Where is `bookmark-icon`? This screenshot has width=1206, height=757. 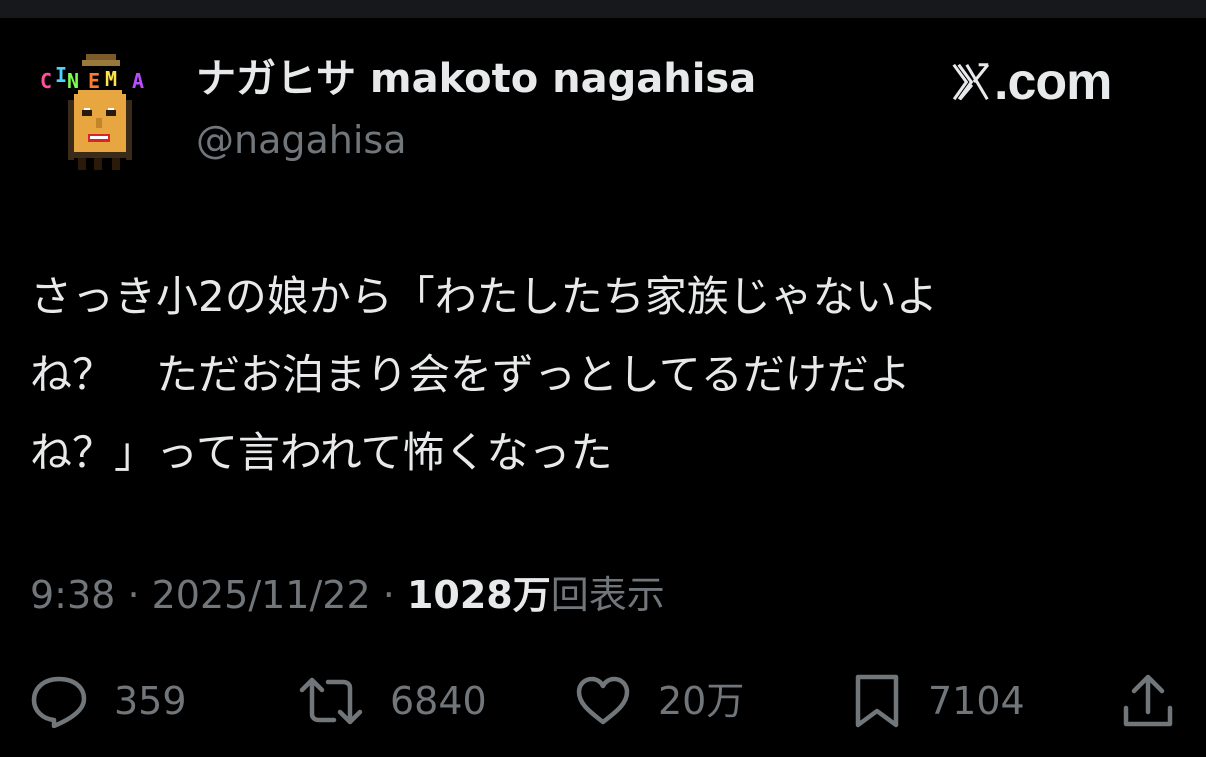
bookmark-icon is located at coordinates (877, 701).